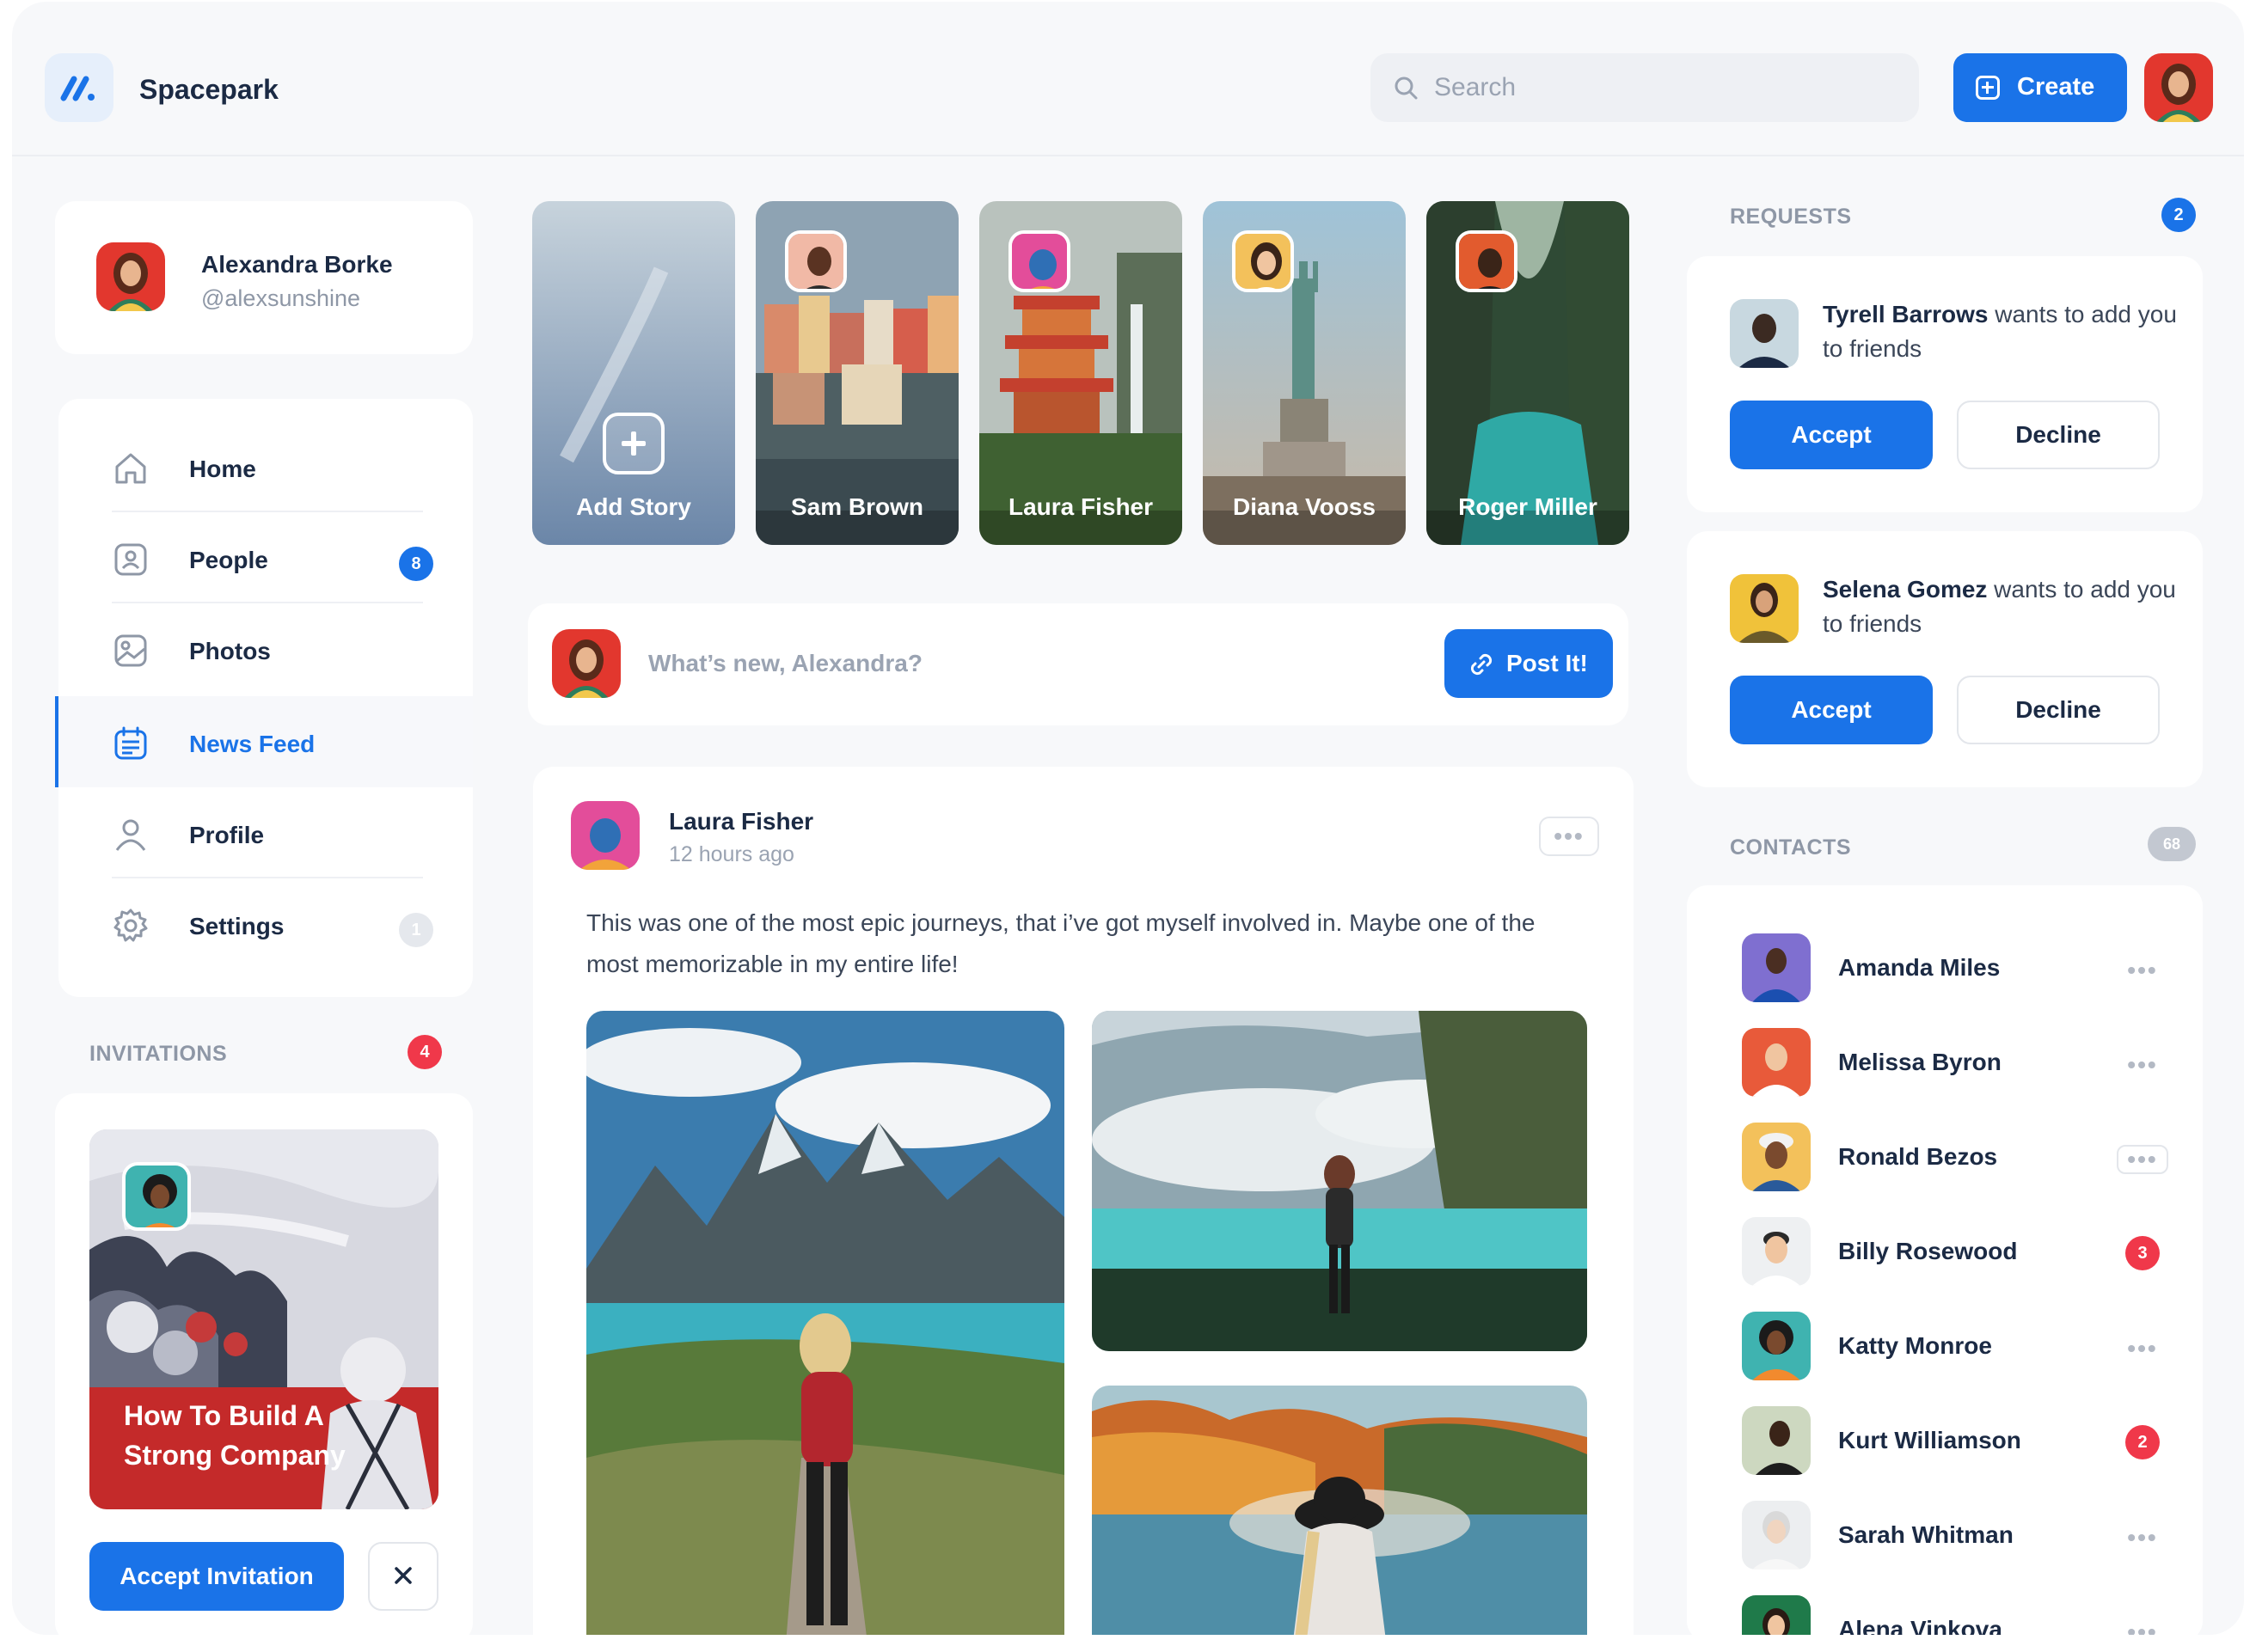  I want to click on post-composer: Post It!, so click(1078, 664).